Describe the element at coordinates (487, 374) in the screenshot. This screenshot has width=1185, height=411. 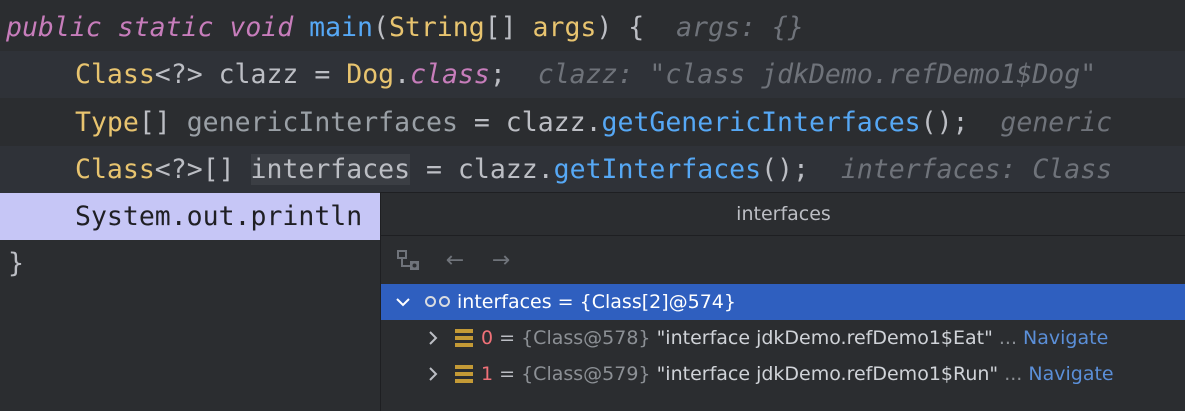
I see `item-index: 1` at that location.